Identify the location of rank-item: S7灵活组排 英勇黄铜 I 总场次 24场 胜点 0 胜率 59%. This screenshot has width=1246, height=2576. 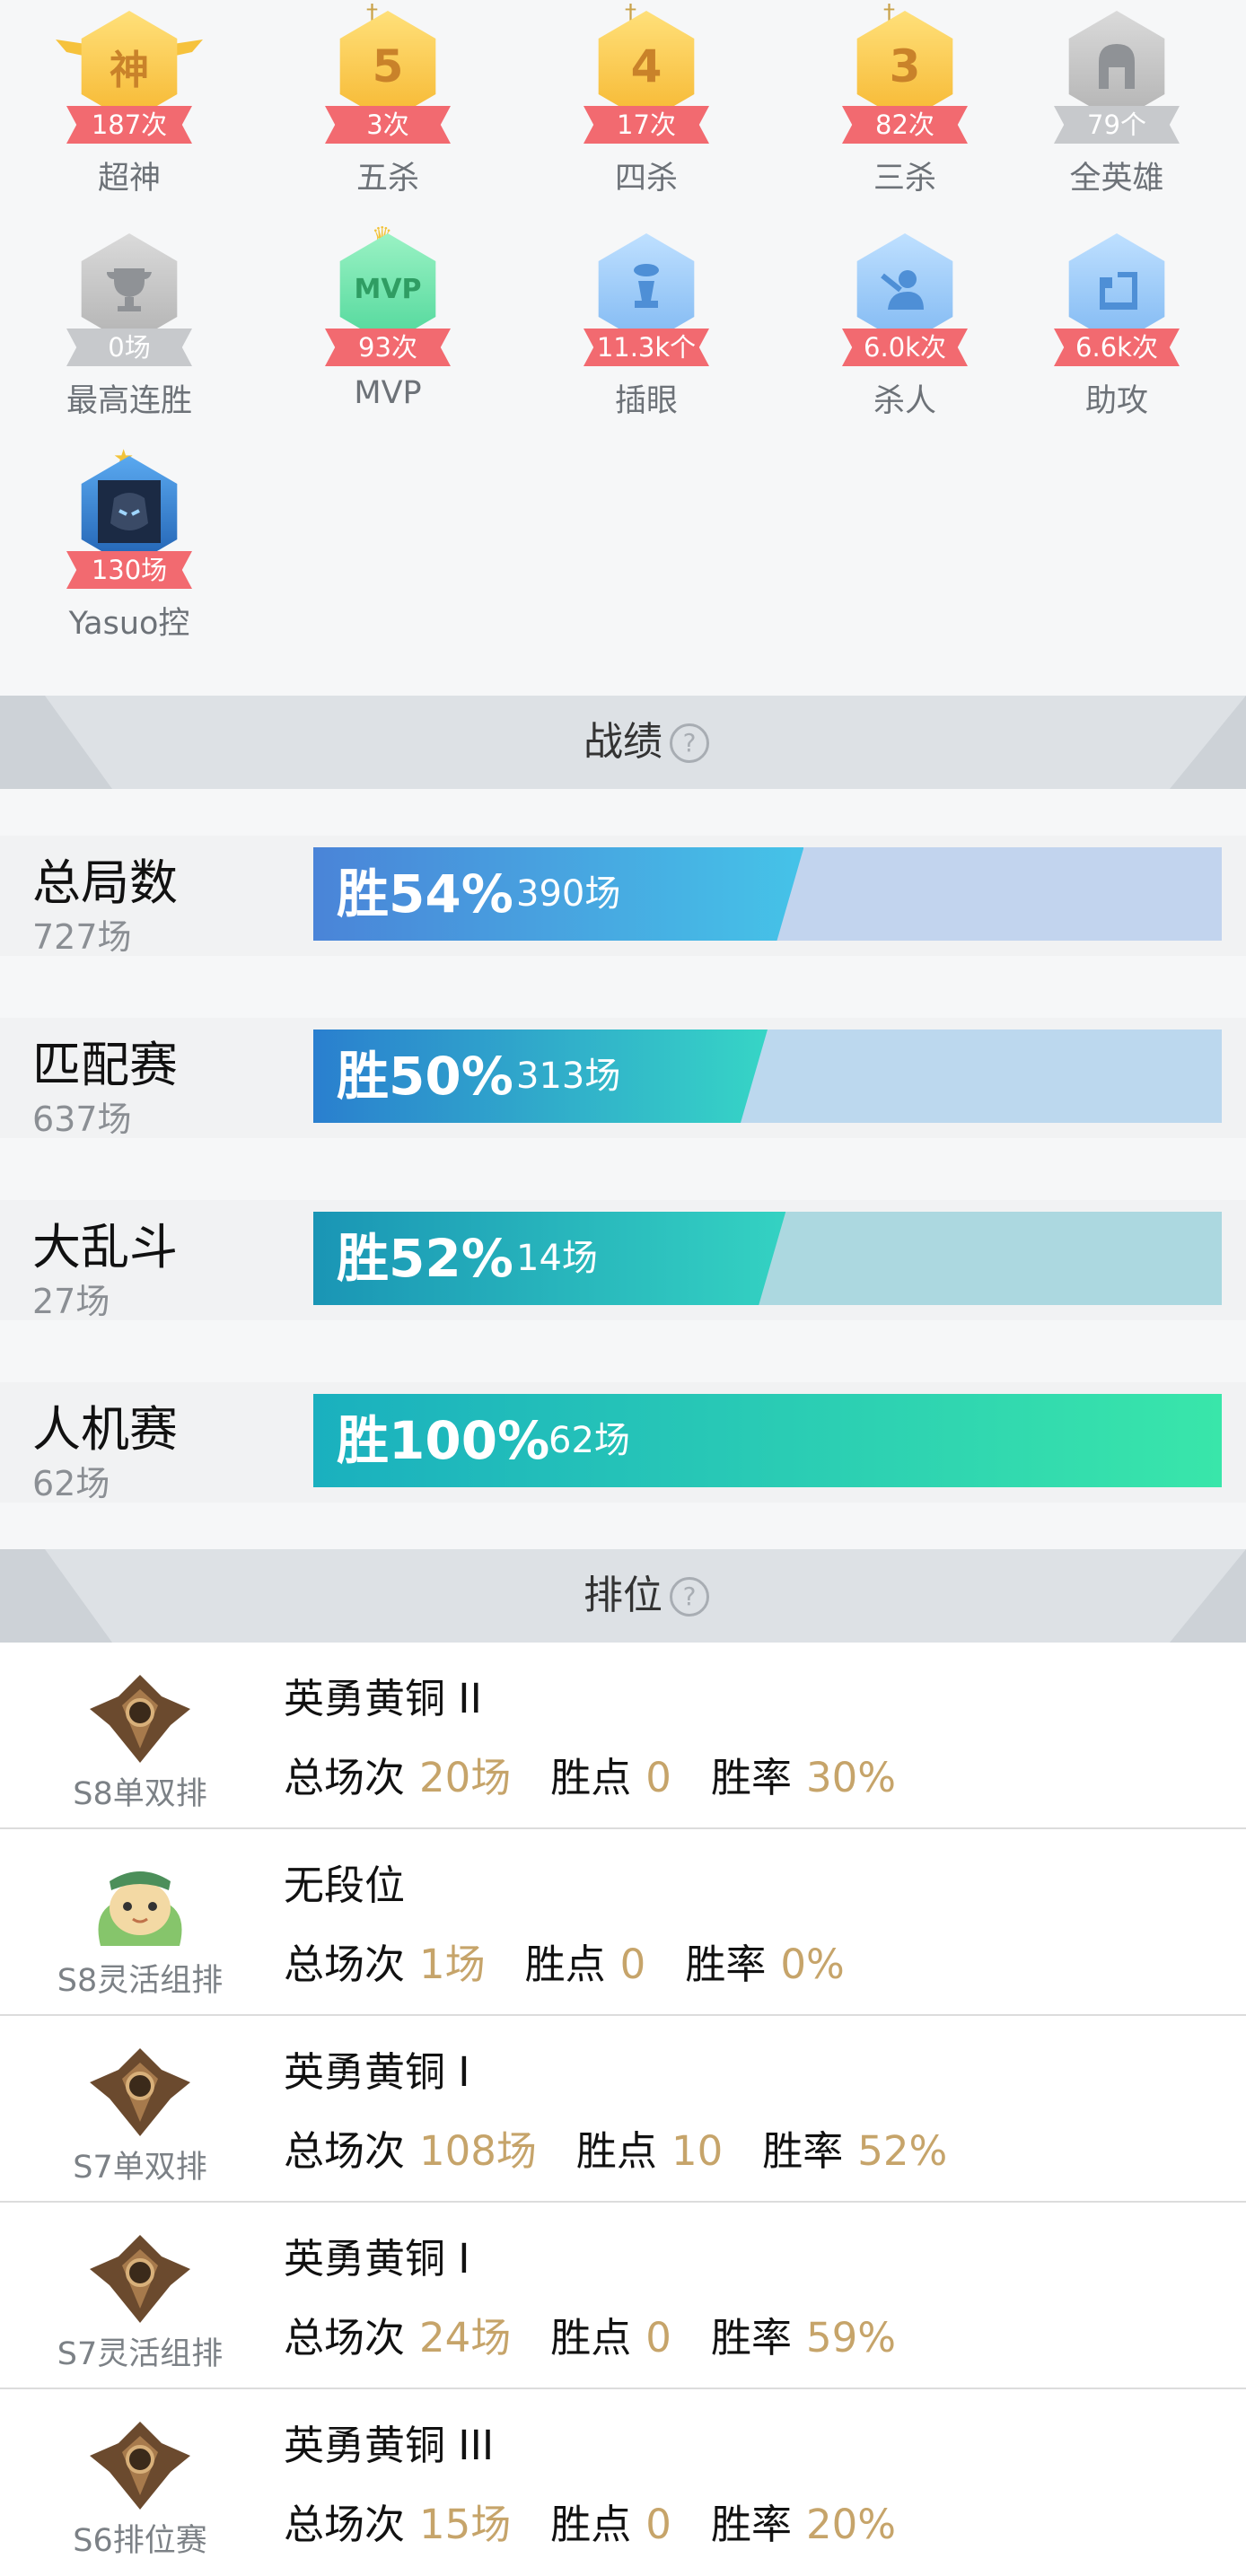
(623, 2296).